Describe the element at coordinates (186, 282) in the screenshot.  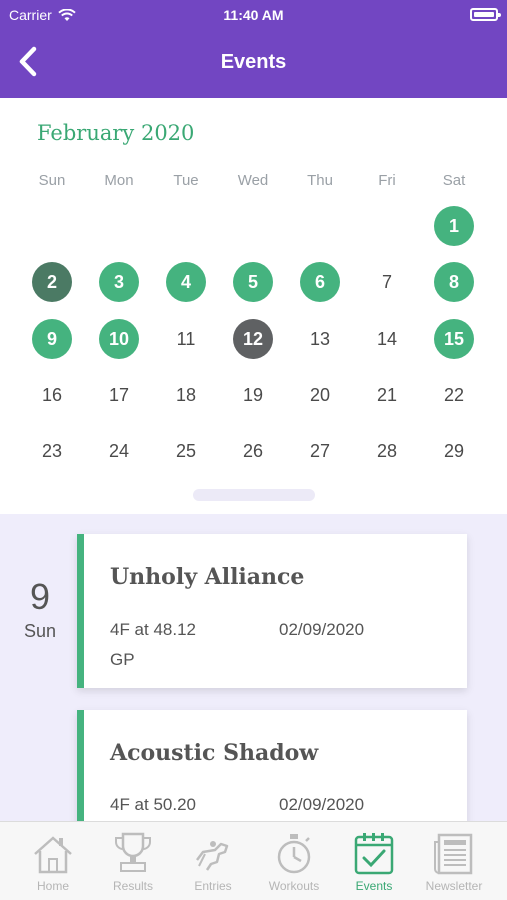
I see `calendar-day: 4` at that location.